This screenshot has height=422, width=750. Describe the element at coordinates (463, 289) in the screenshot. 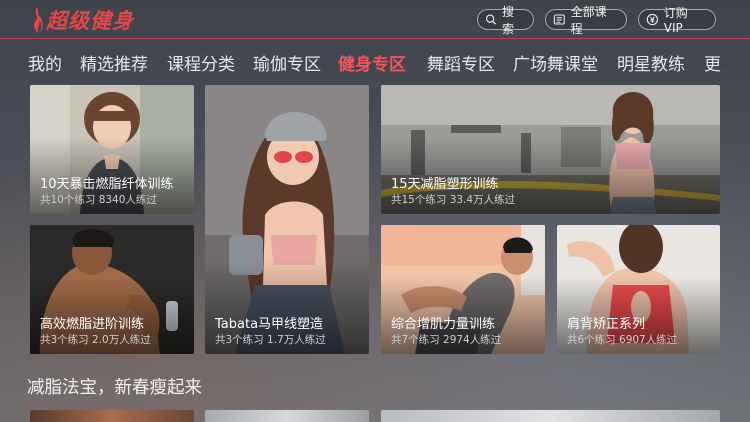

I see `course-card-strength-training: 综合增肌力量训练 共7个练习 2974人练过` at that location.